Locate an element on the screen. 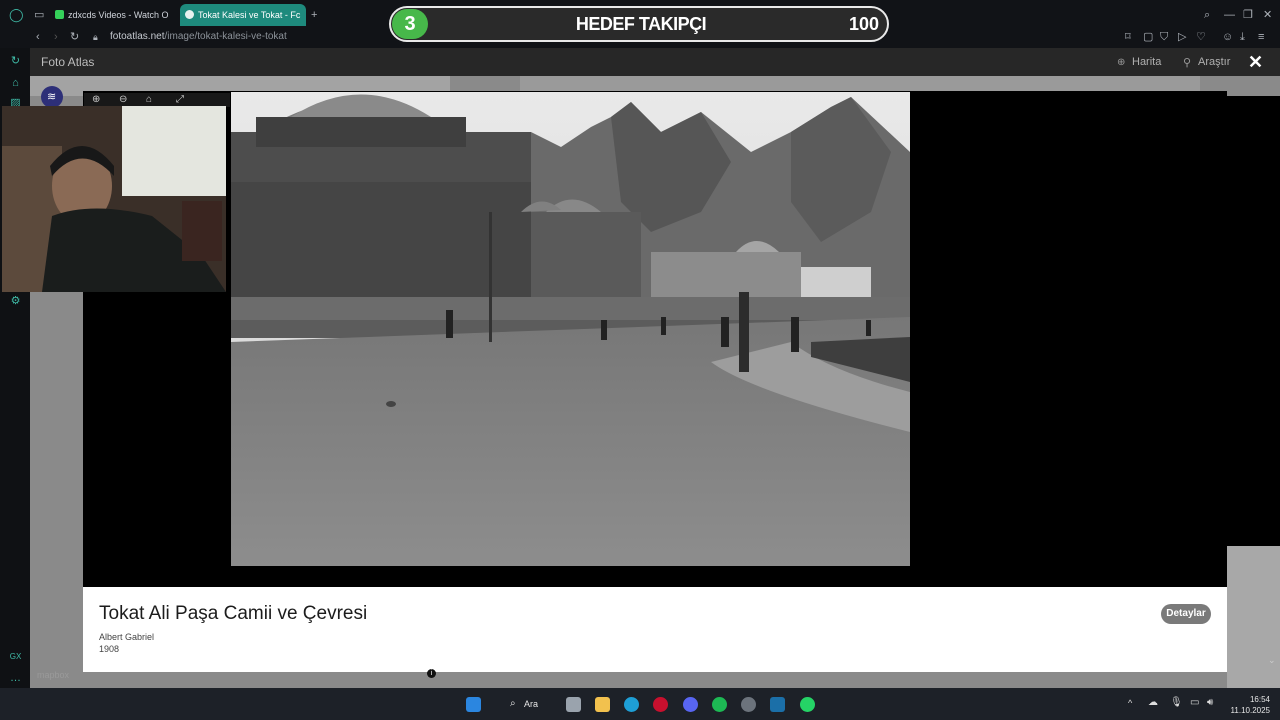 The height and width of the screenshot is (720, 1280). gx-corner-icon: GX is located at coordinates (15, 656).